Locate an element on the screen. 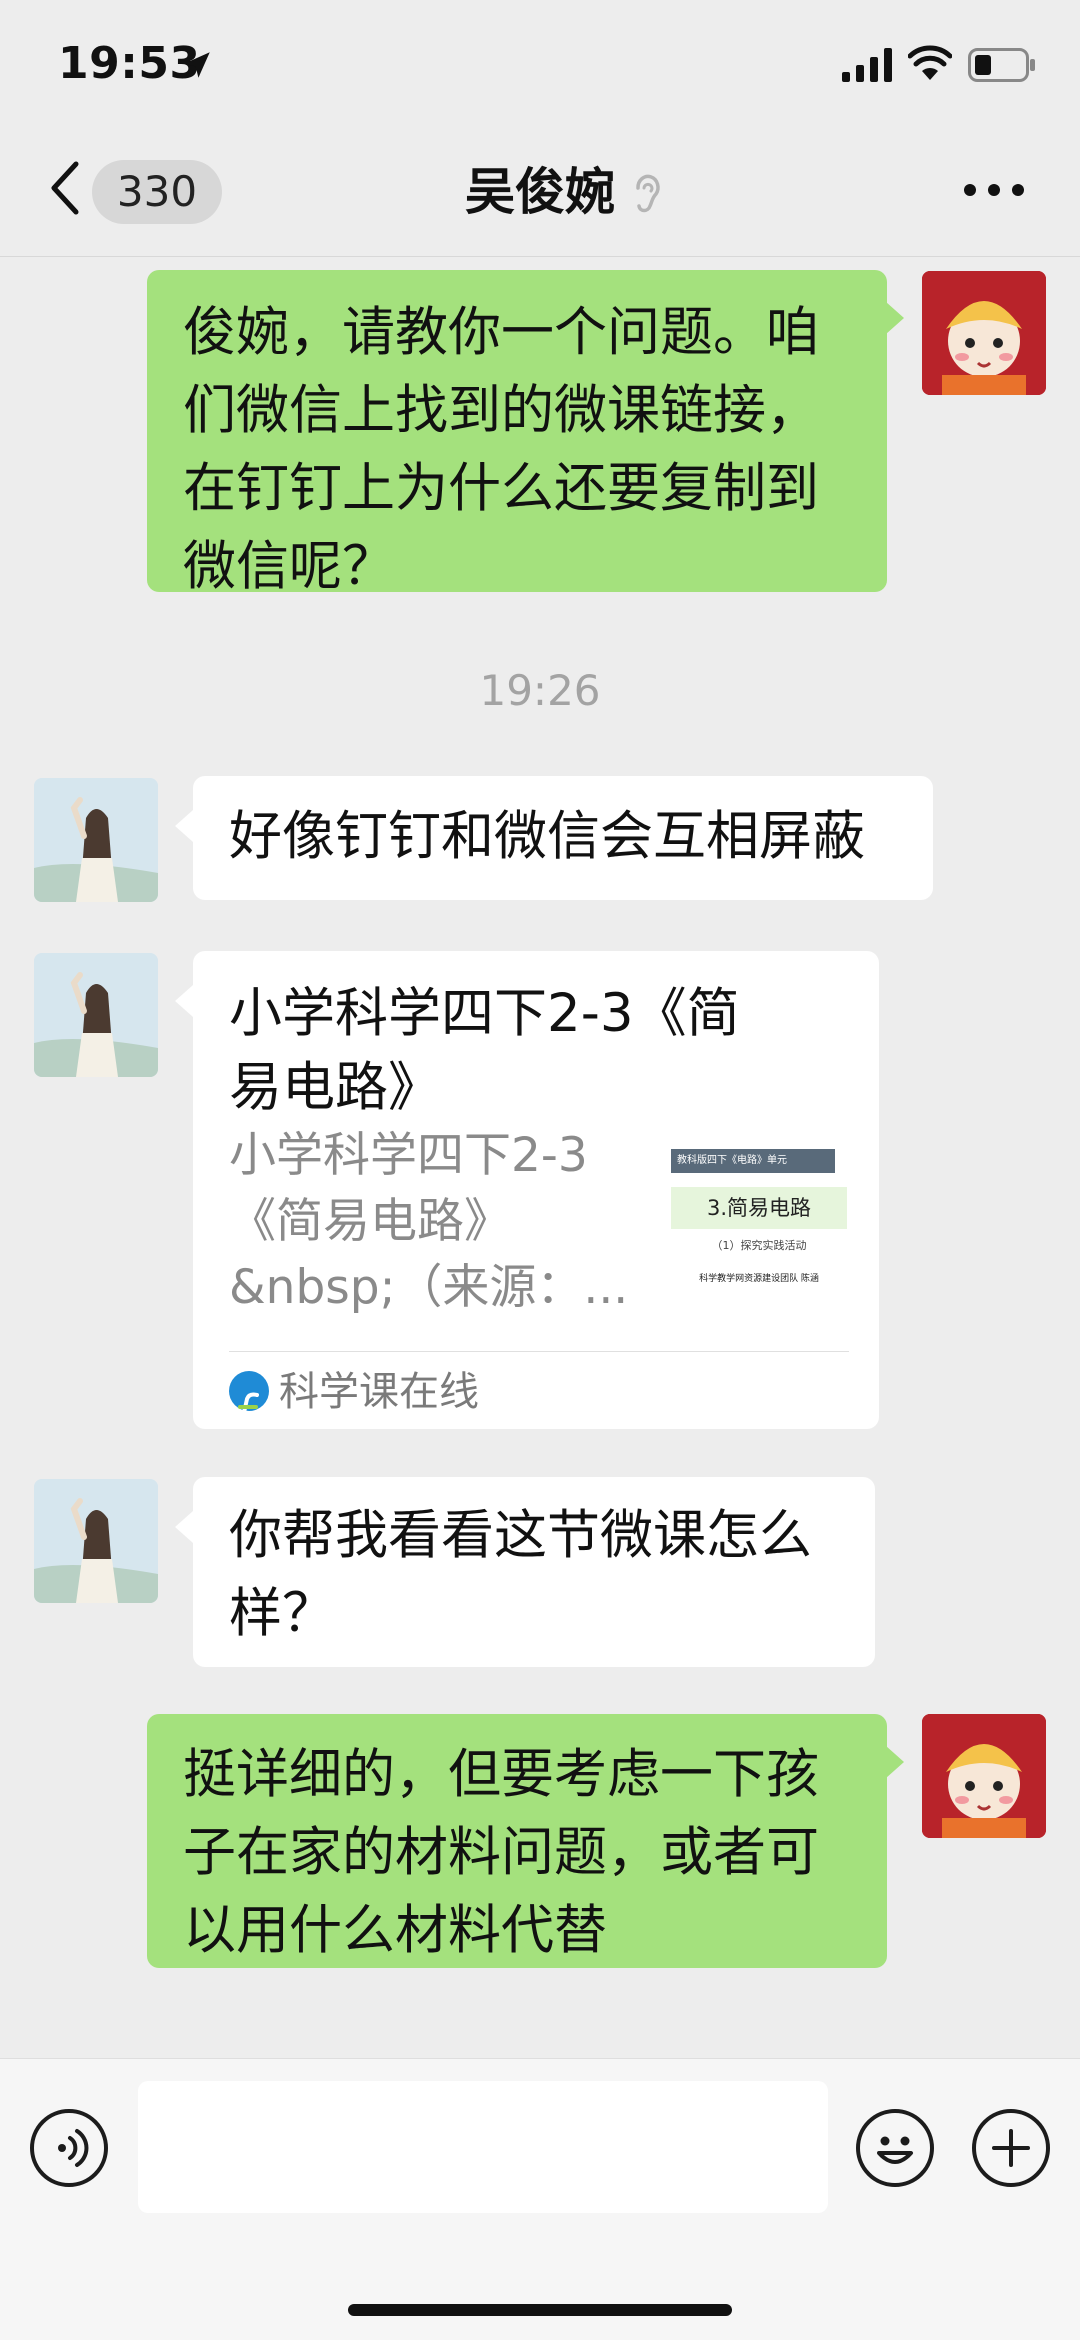 The width and height of the screenshot is (1080, 2340). cellular-signal-icon is located at coordinates (867, 65).